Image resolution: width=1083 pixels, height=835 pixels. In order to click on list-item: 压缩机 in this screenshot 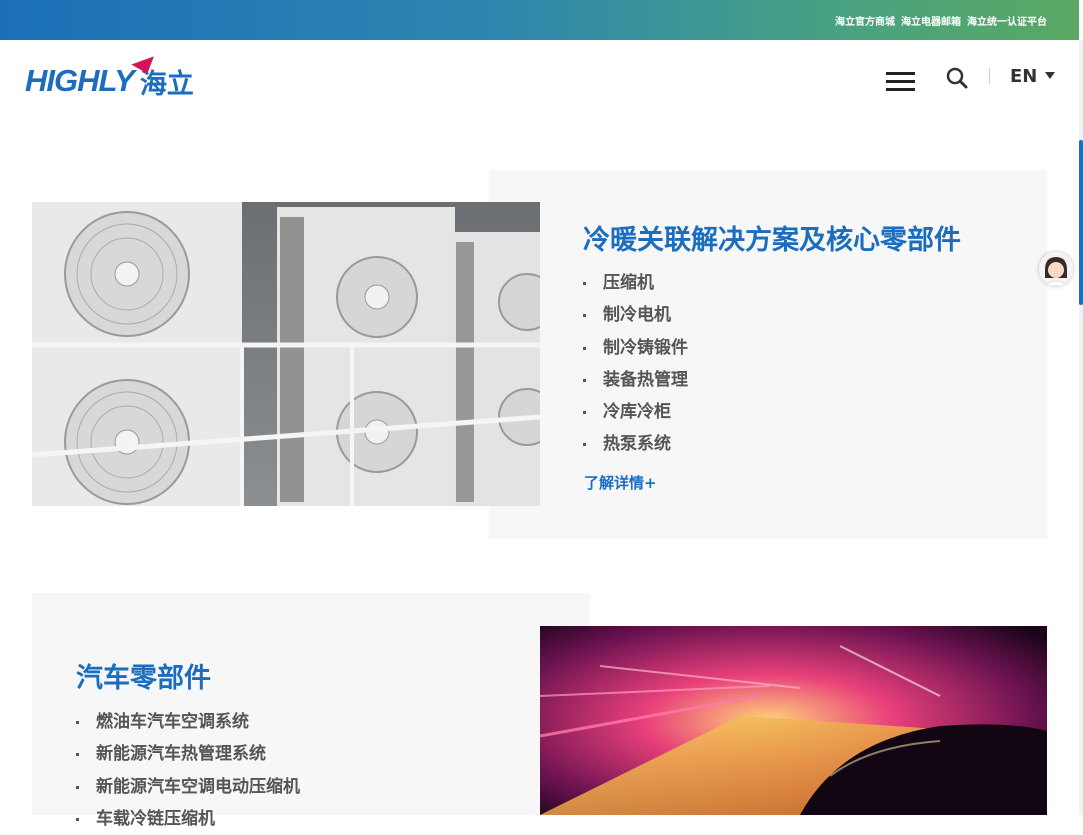, I will do `click(635, 283)`.